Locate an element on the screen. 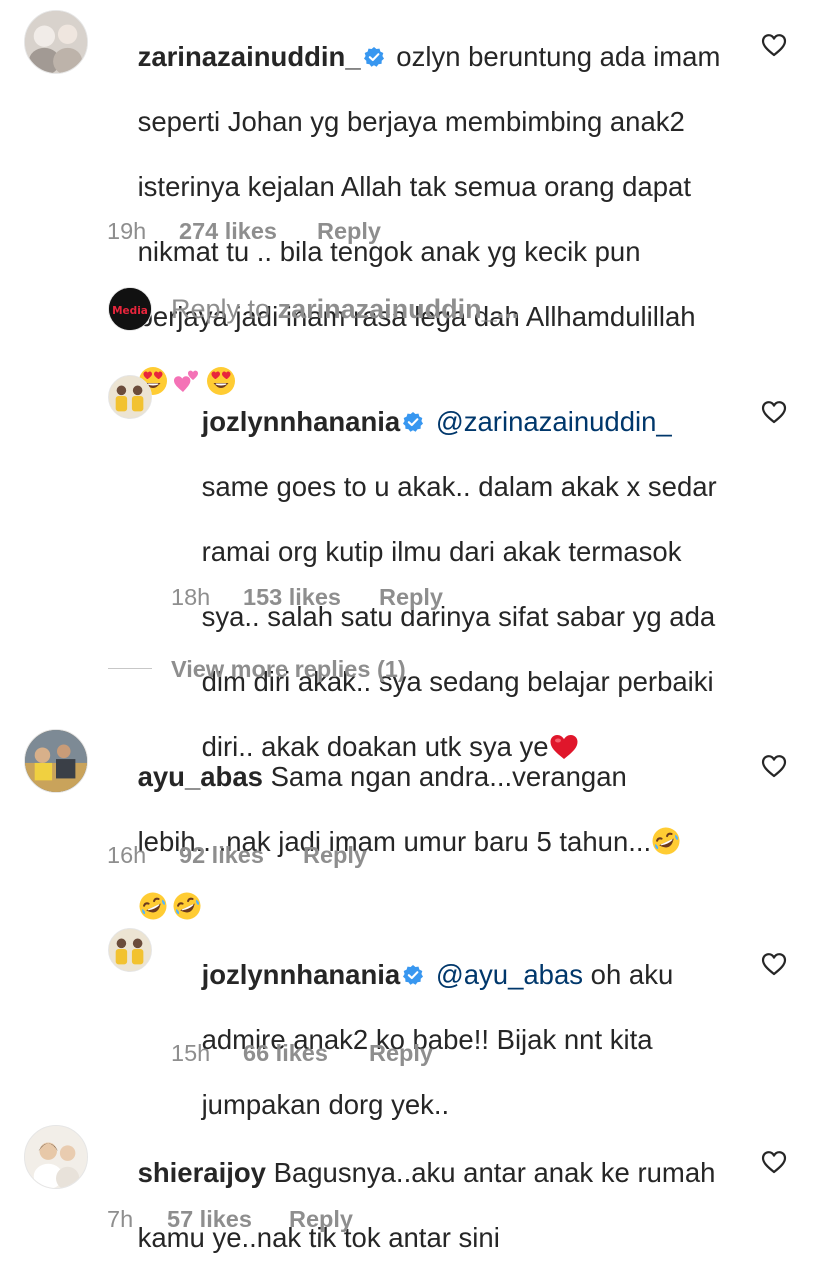  timestamp: 18h is located at coordinates (191, 597).